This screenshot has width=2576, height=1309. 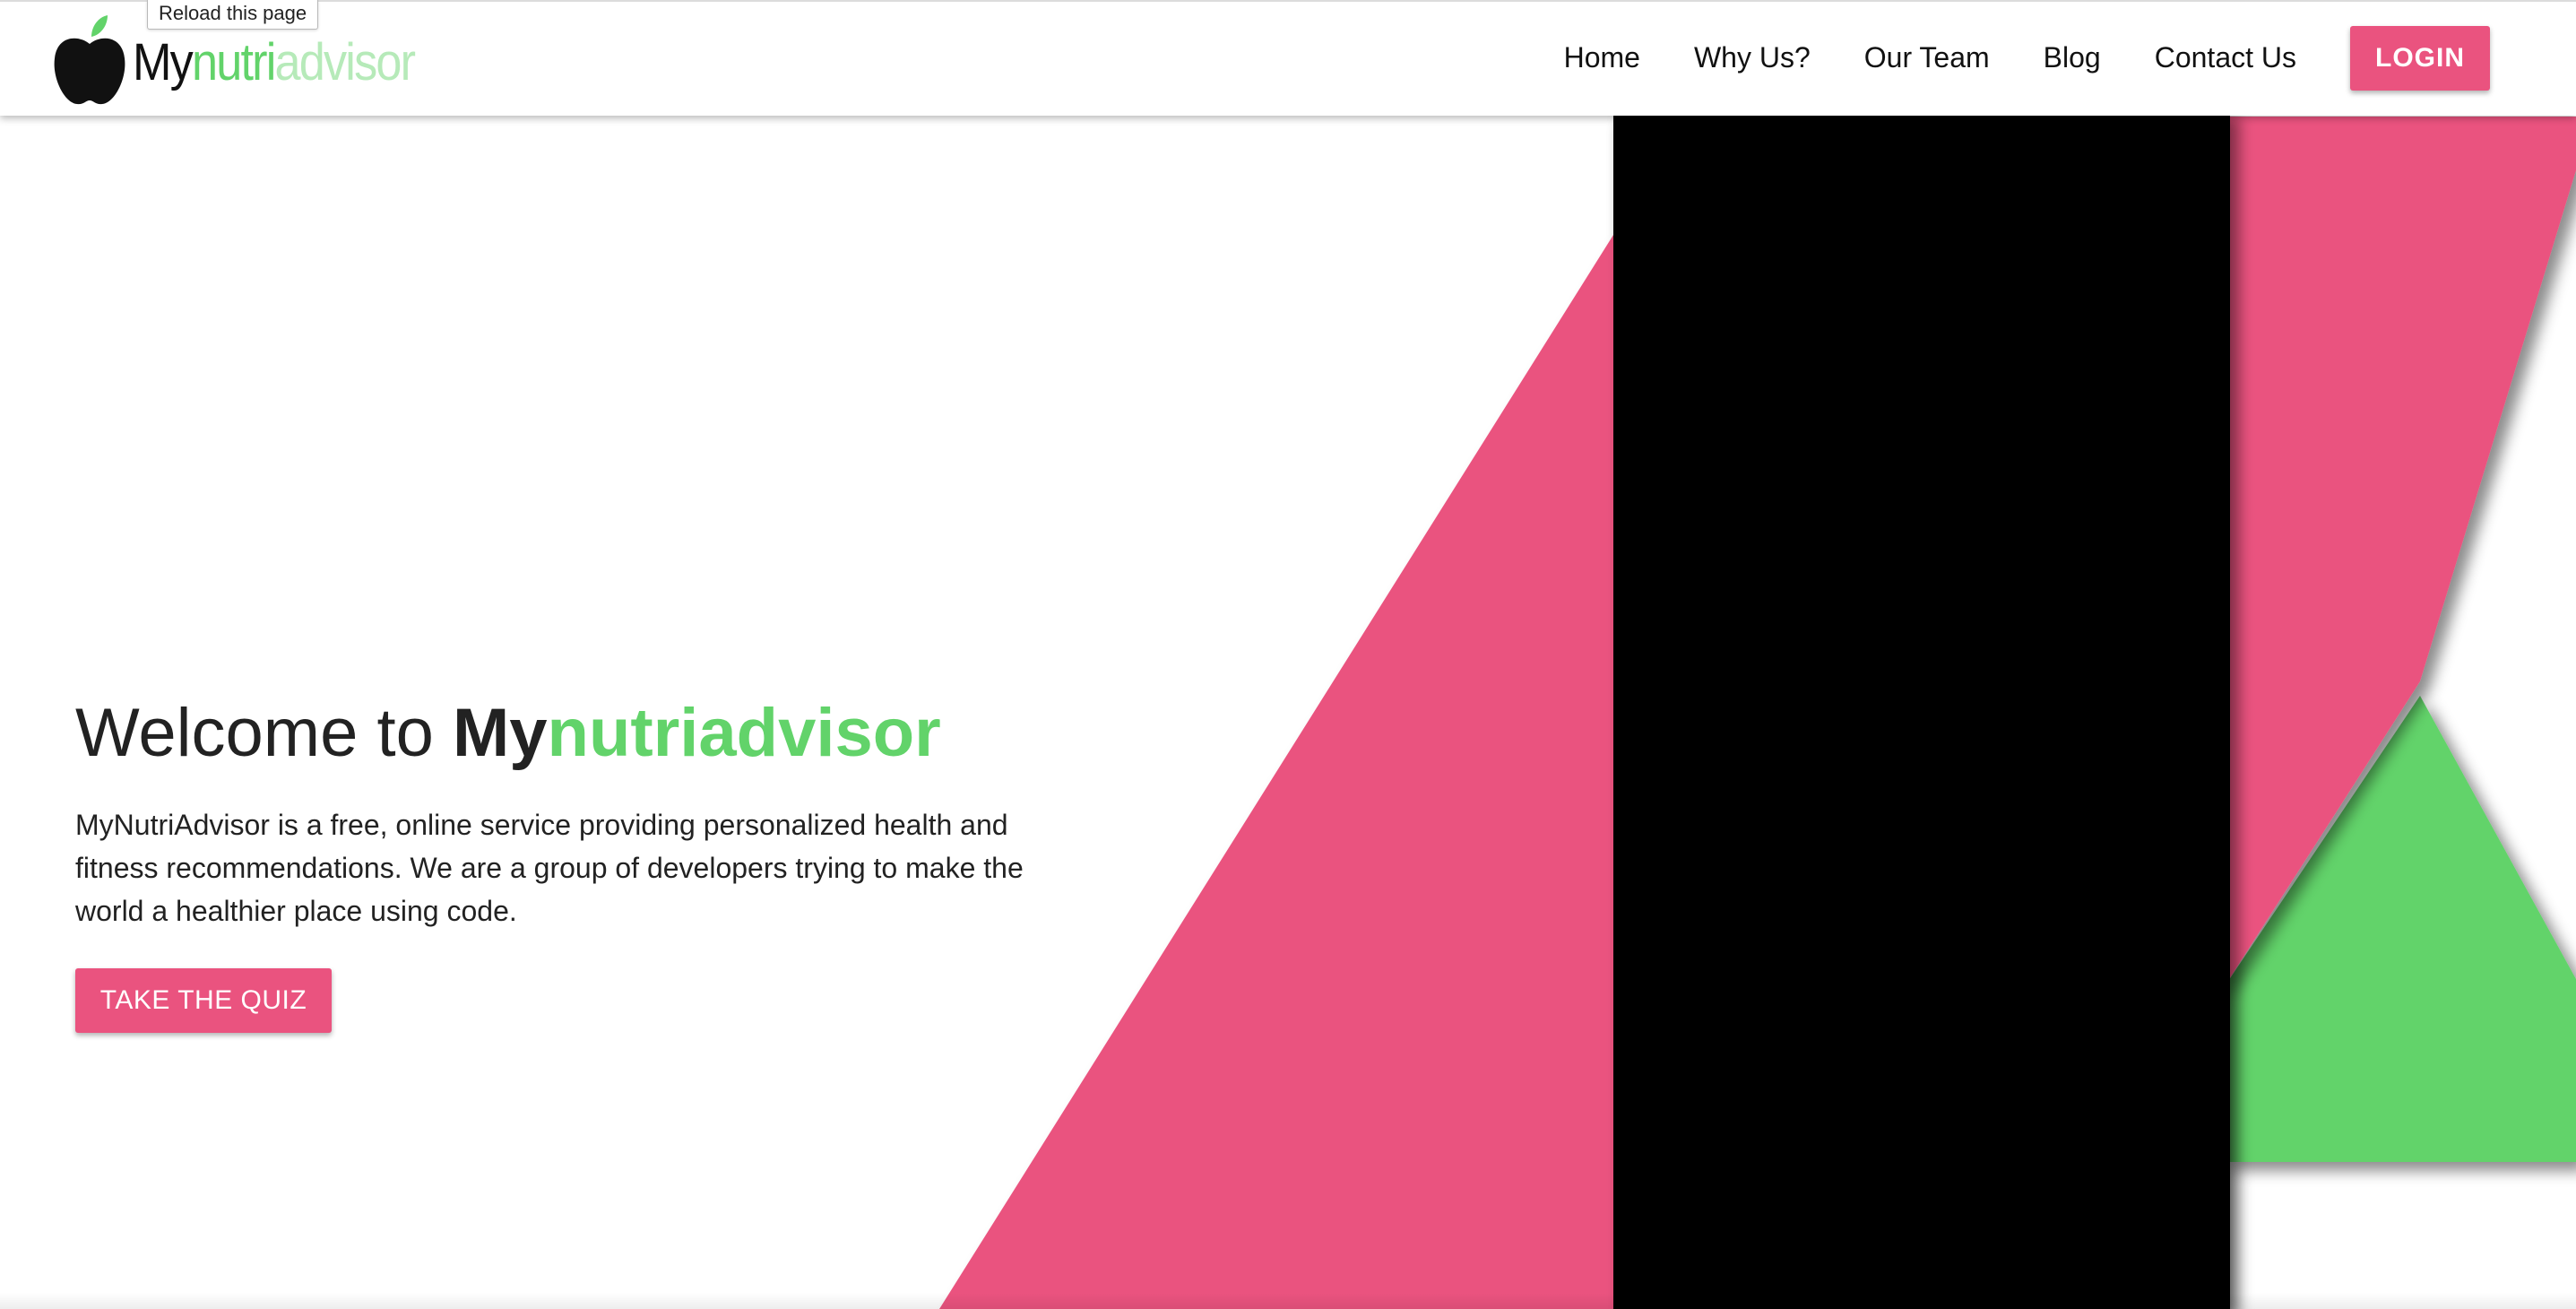 What do you see at coordinates (89, 59) in the screenshot?
I see `apple-icon` at bounding box center [89, 59].